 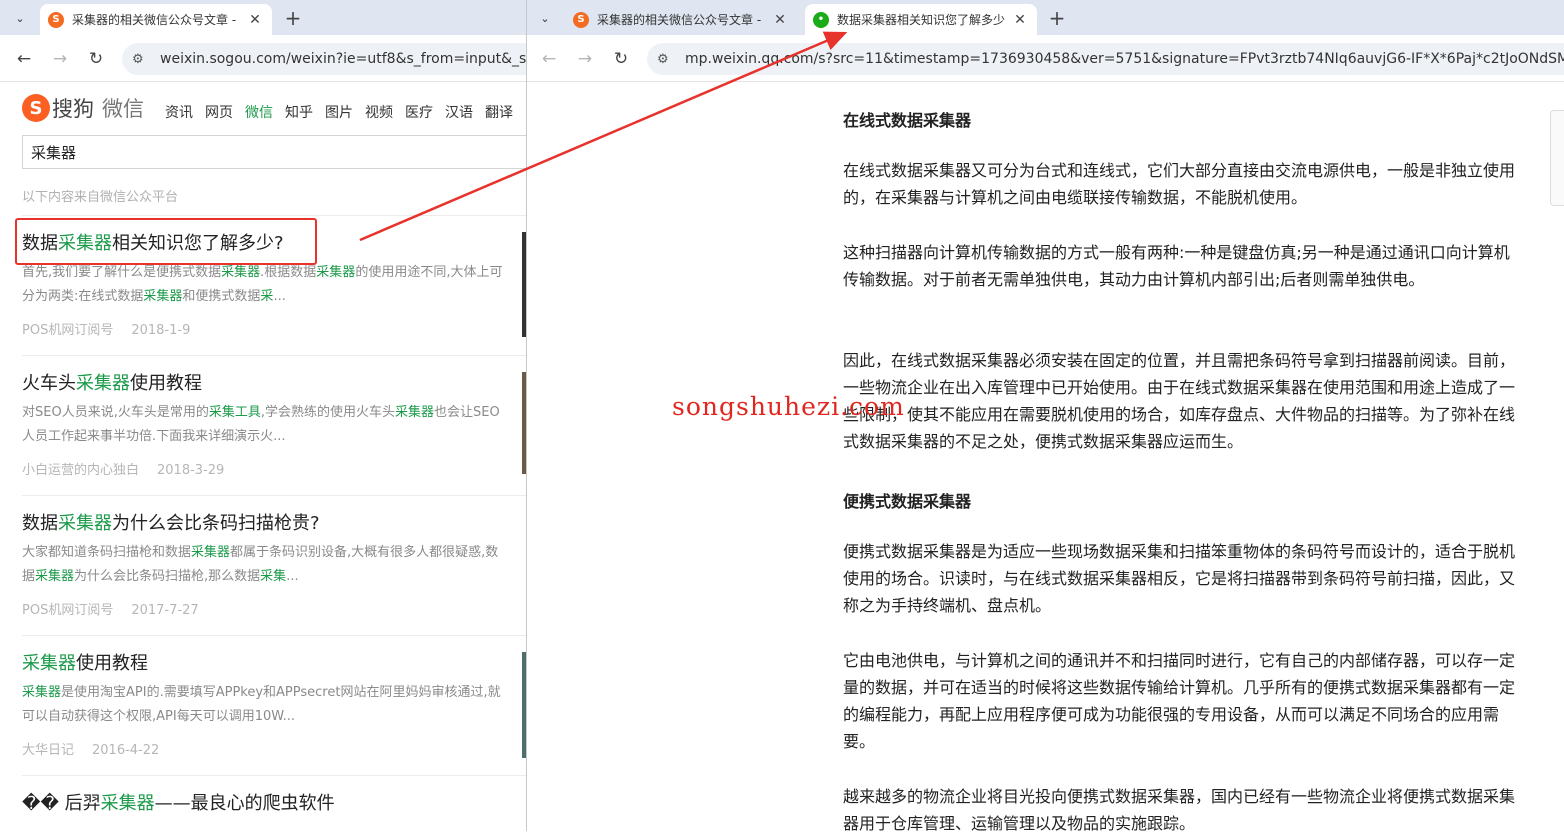 I want to click on result-source: 小白运营的内心独白, so click(x=80, y=470).